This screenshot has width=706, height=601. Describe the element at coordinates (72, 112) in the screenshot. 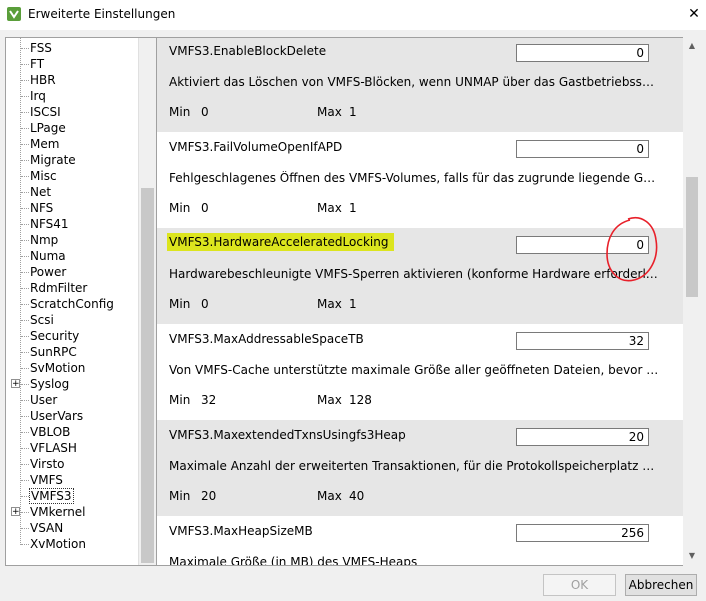

I see `tree-item-iscsi: ISCSI` at that location.